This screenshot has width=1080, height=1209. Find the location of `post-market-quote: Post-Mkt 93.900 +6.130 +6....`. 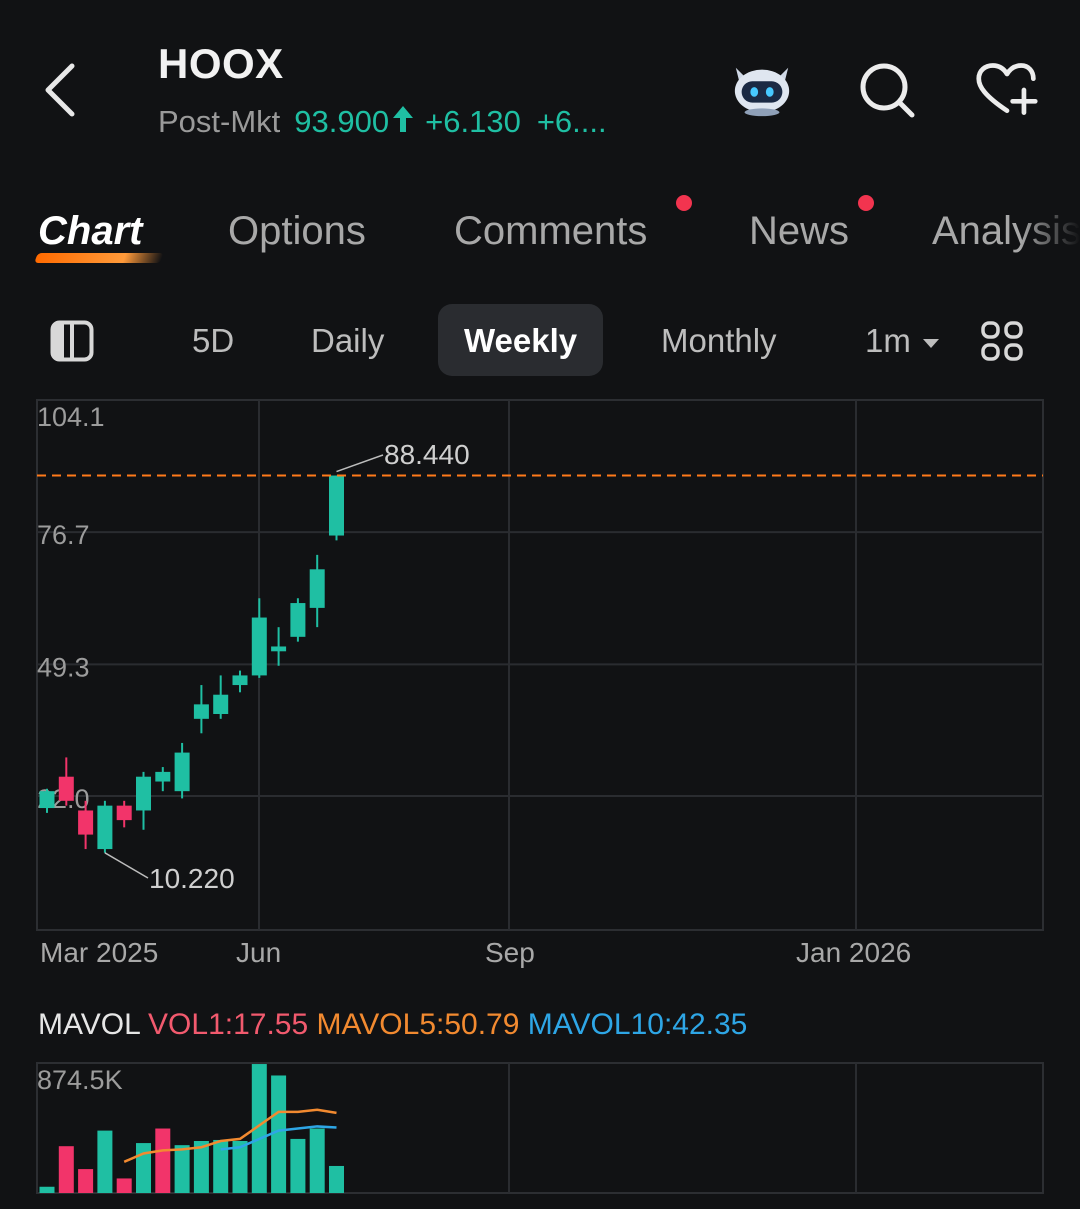

post-market-quote: Post-Mkt 93.900 +6.130 +6.... is located at coordinates (382, 122).